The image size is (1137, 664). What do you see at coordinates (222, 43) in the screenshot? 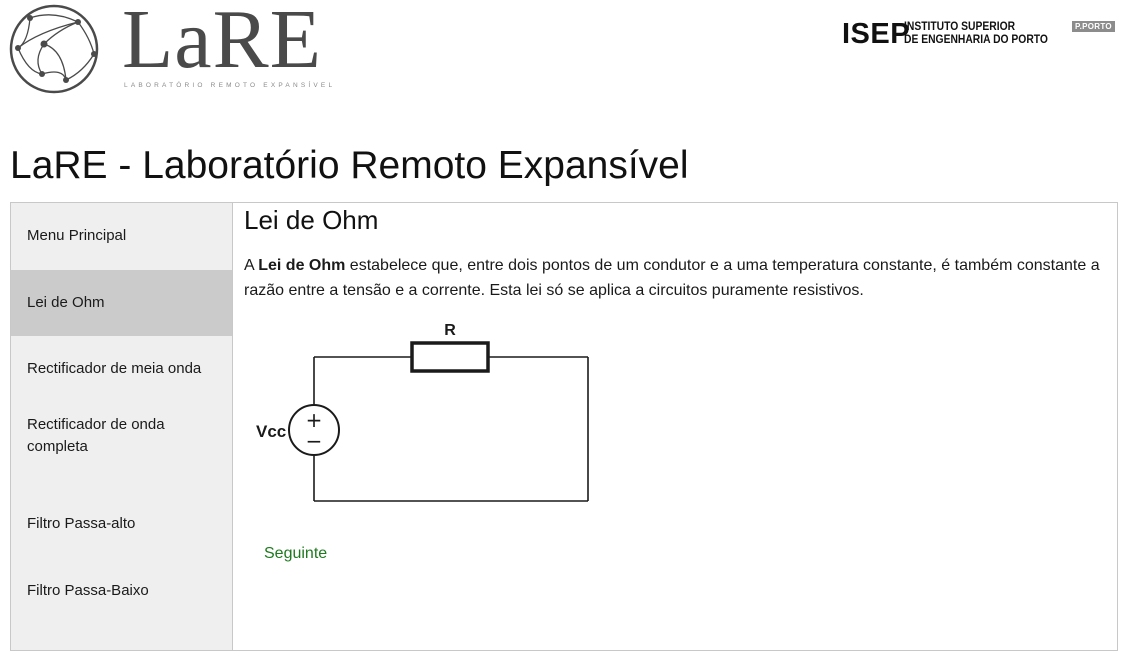
I see `lare-logo-wordmark: LaRE` at bounding box center [222, 43].